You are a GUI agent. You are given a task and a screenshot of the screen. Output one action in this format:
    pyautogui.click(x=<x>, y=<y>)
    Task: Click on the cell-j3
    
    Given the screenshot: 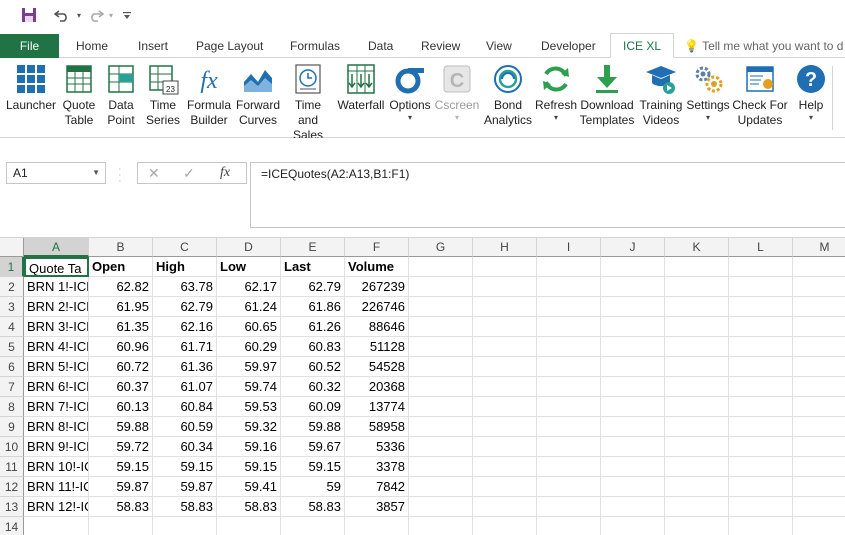 What is the action you would take?
    pyautogui.click(x=633, y=307)
    